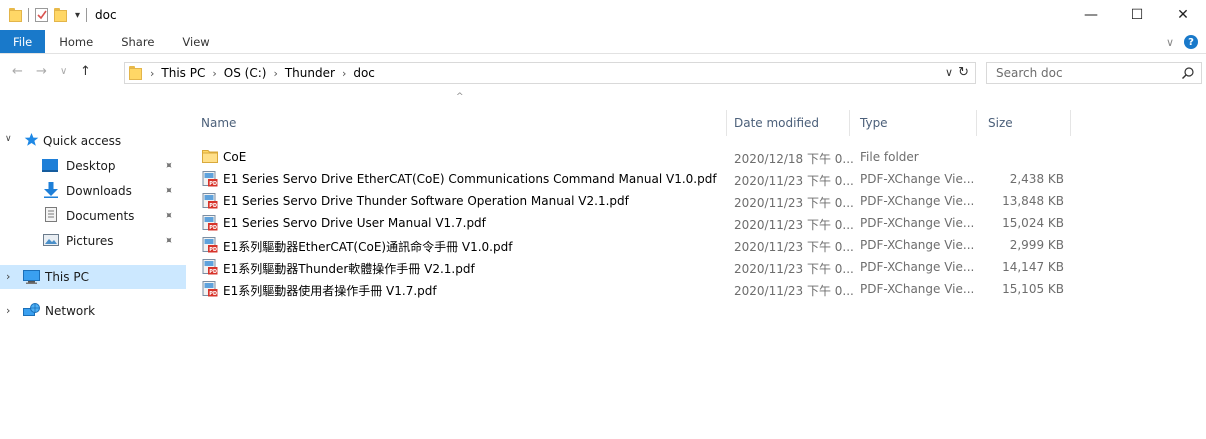 The width and height of the screenshot is (1206, 439). What do you see at coordinates (1036, 179) in the screenshot?
I see `file-size: 2,438 KB` at bounding box center [1036, 179].